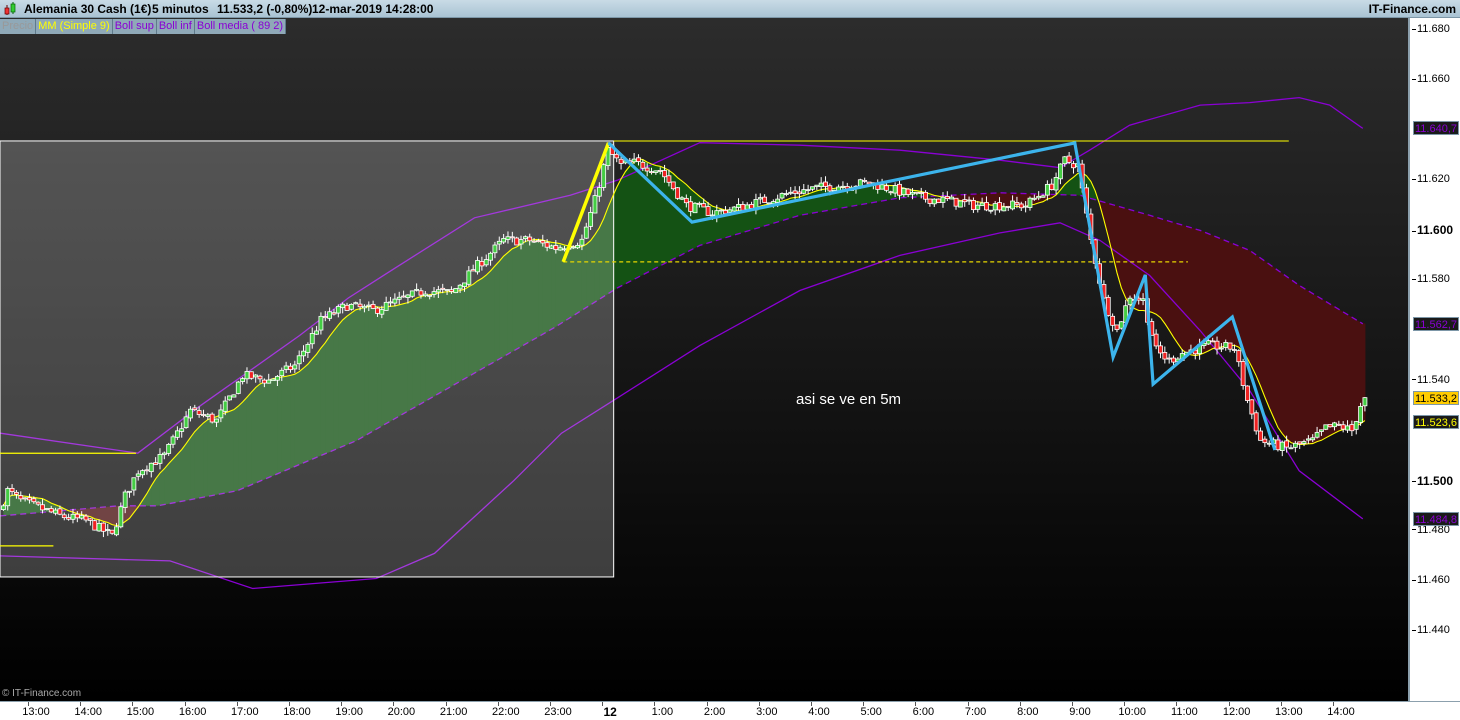 The image size is (1460, 720). What do you see at coordinates (1436, 518) in the screenshot?
I see `price-value-label: 11.484,8` at bounding box center [1436, 518].